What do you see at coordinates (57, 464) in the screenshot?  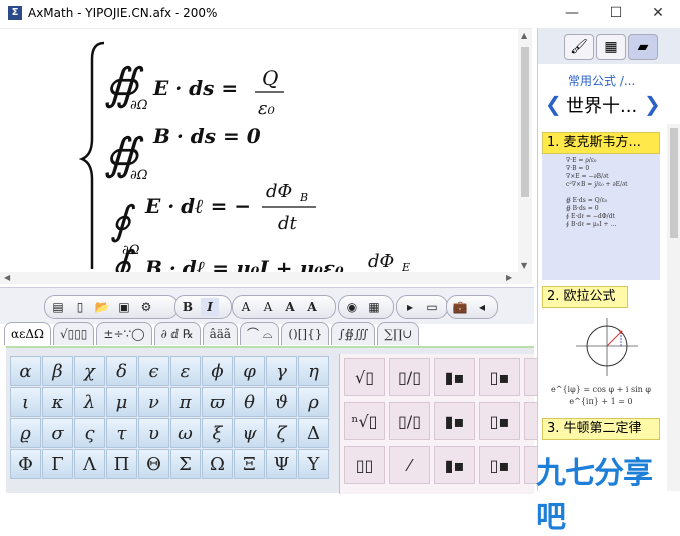 I see `greek-symbol-button: Γ` at bounding box center [57, 464].